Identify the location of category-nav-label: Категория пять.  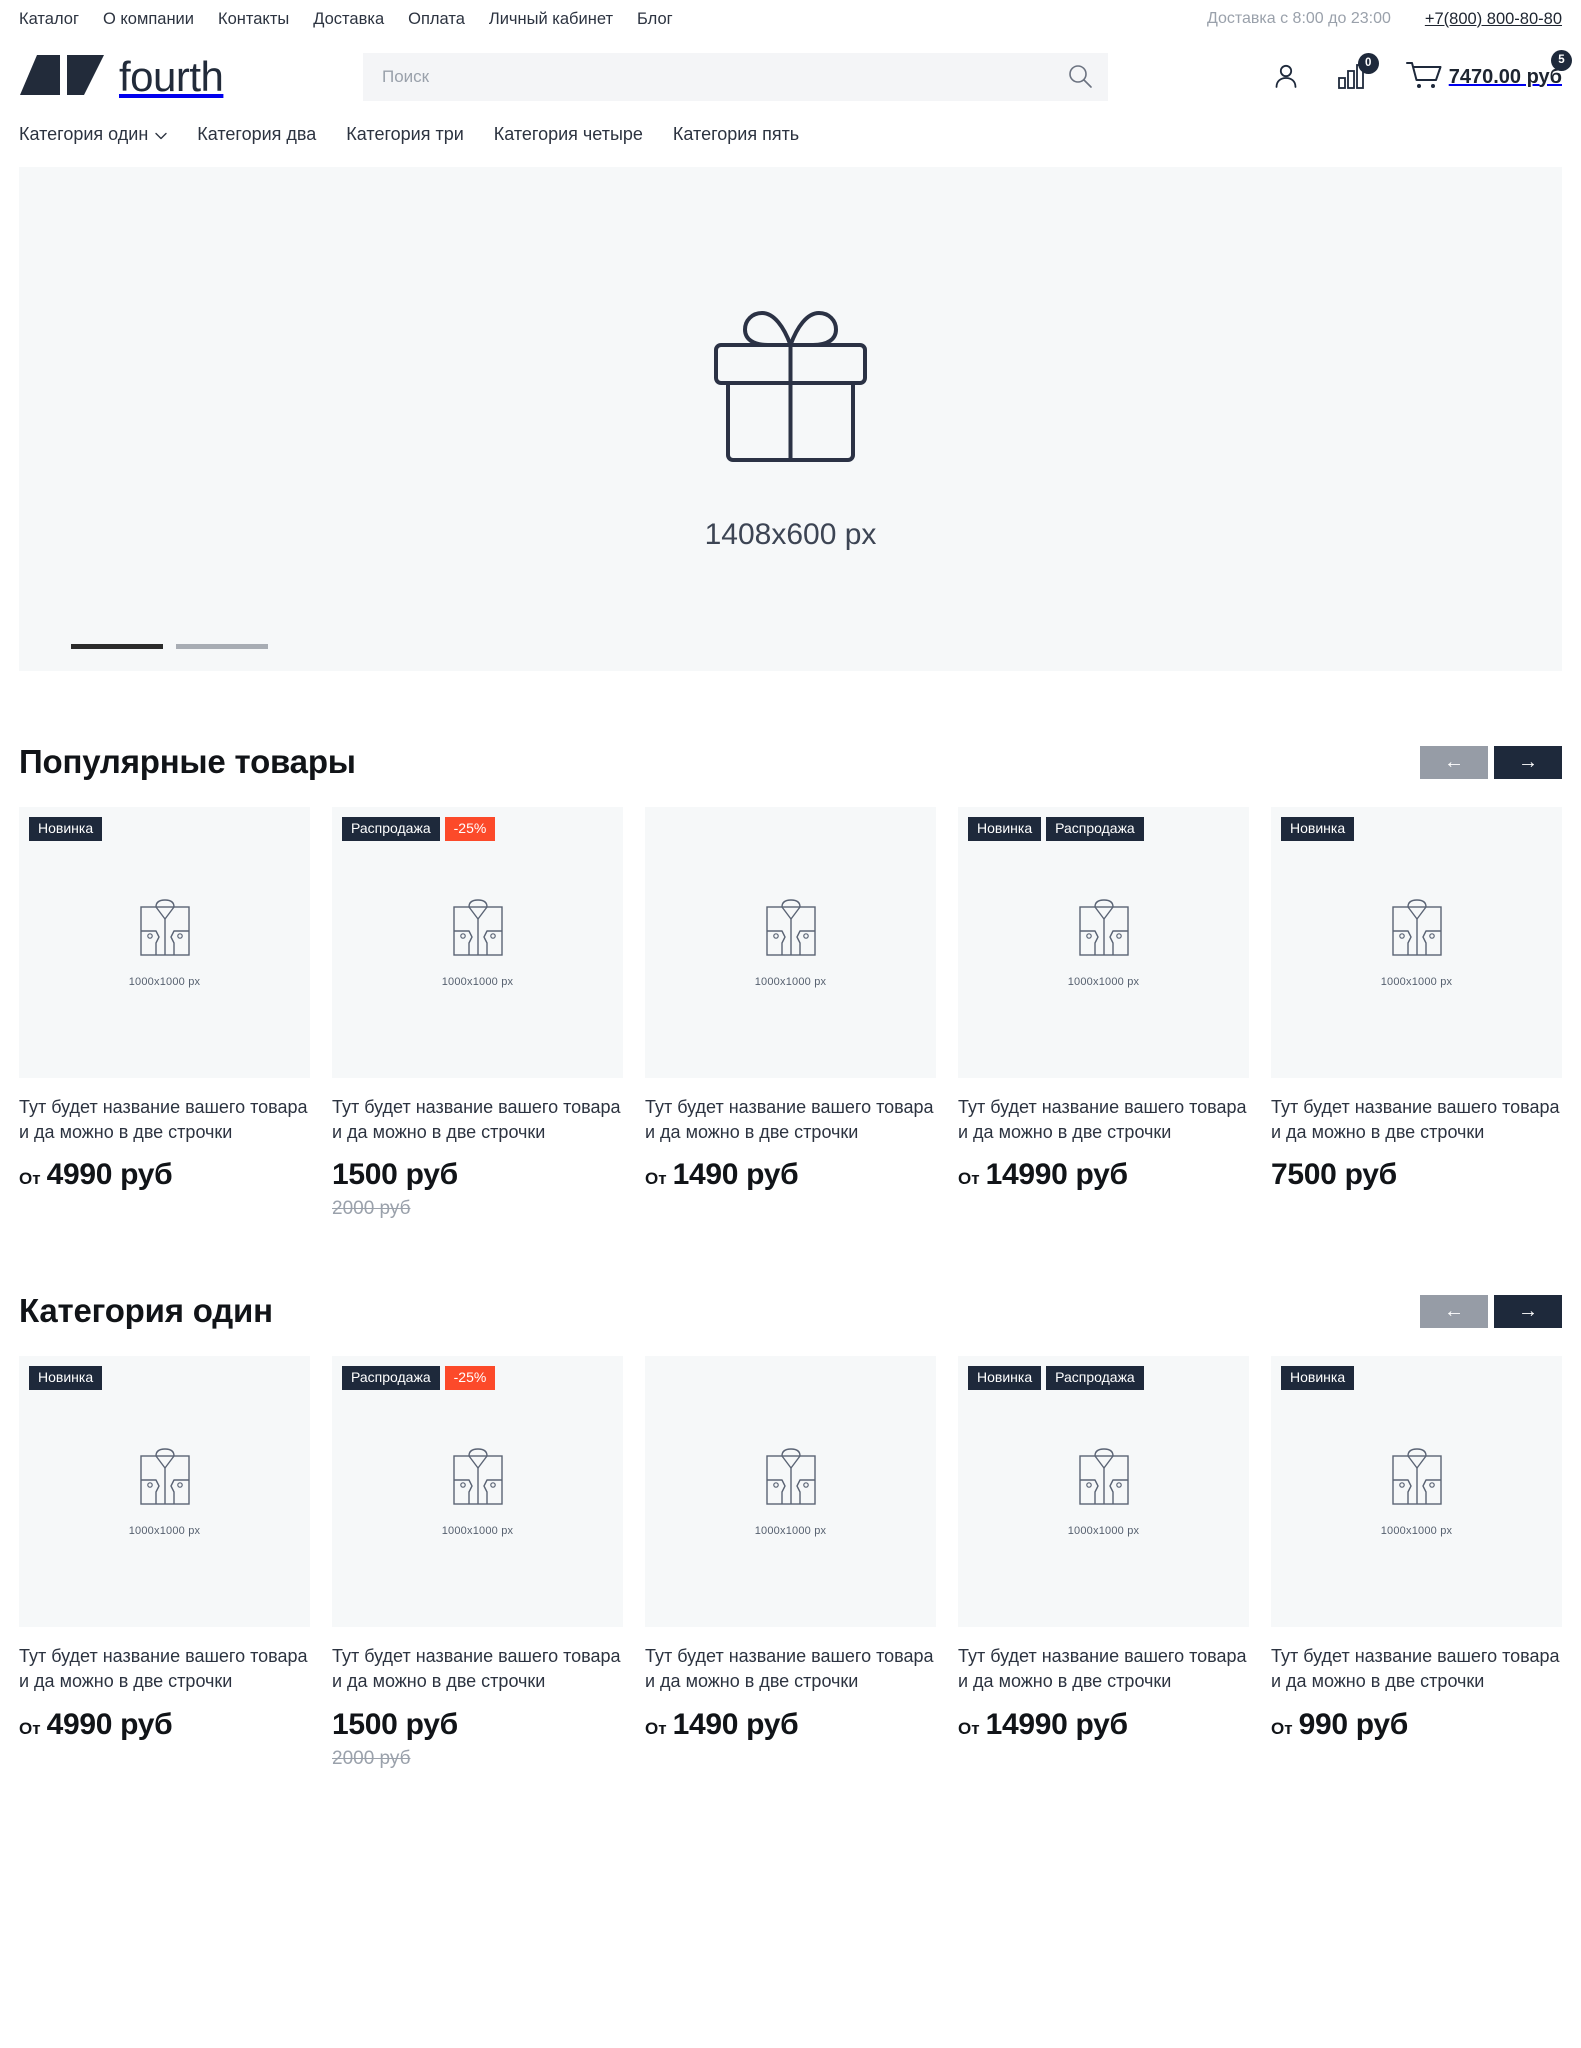
(736, 134).